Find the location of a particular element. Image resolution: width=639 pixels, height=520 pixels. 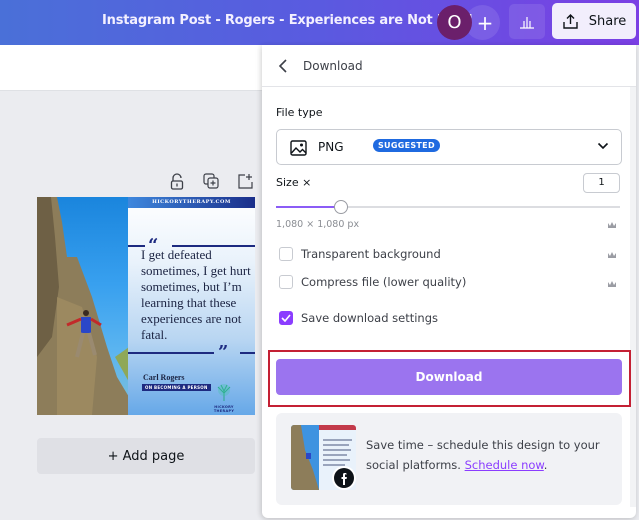

file-type-value: PNG is located at coordinates (331, 147).